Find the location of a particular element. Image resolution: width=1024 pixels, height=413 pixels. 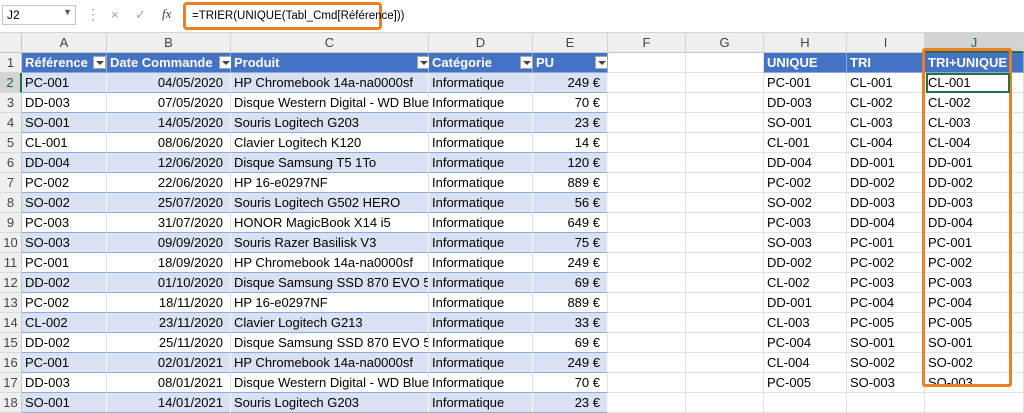

table-cell: SO-001 is located at coordinates (64, 123).